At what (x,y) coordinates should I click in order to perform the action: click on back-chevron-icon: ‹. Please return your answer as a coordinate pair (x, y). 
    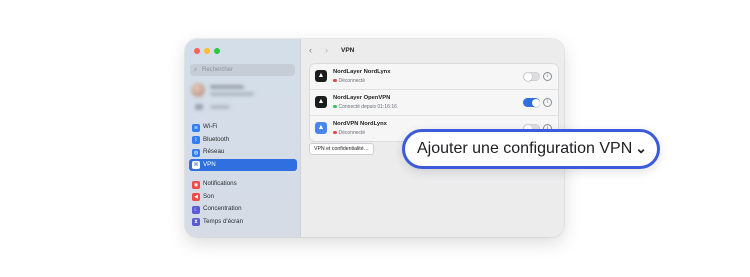
    Looking at the image, I should click on (310, 50).